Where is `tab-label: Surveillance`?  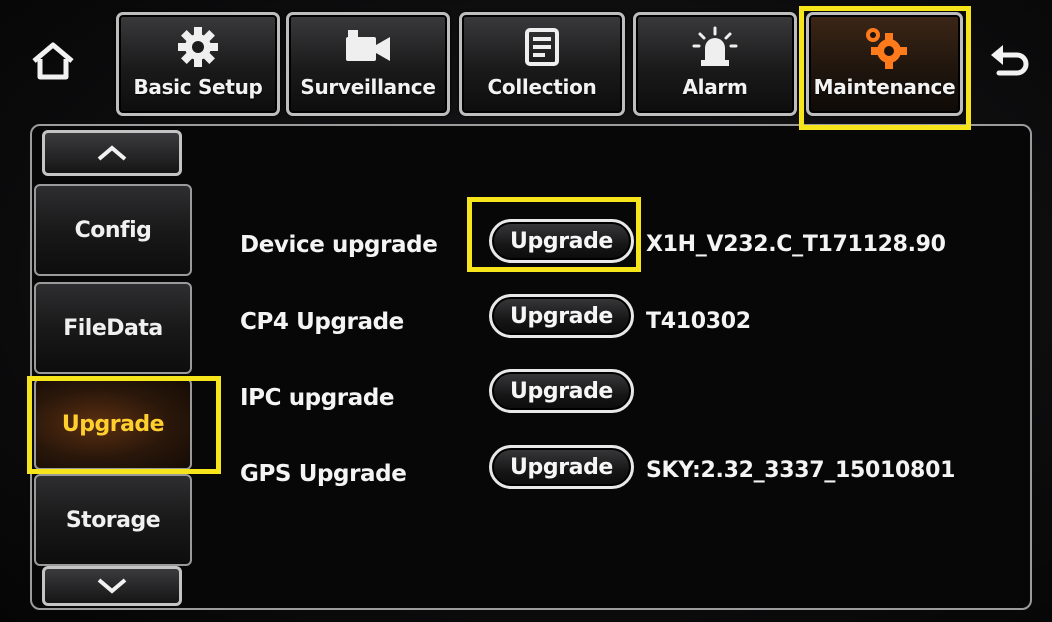
tab-label: Surveillance is located at coordinates (368, 87).